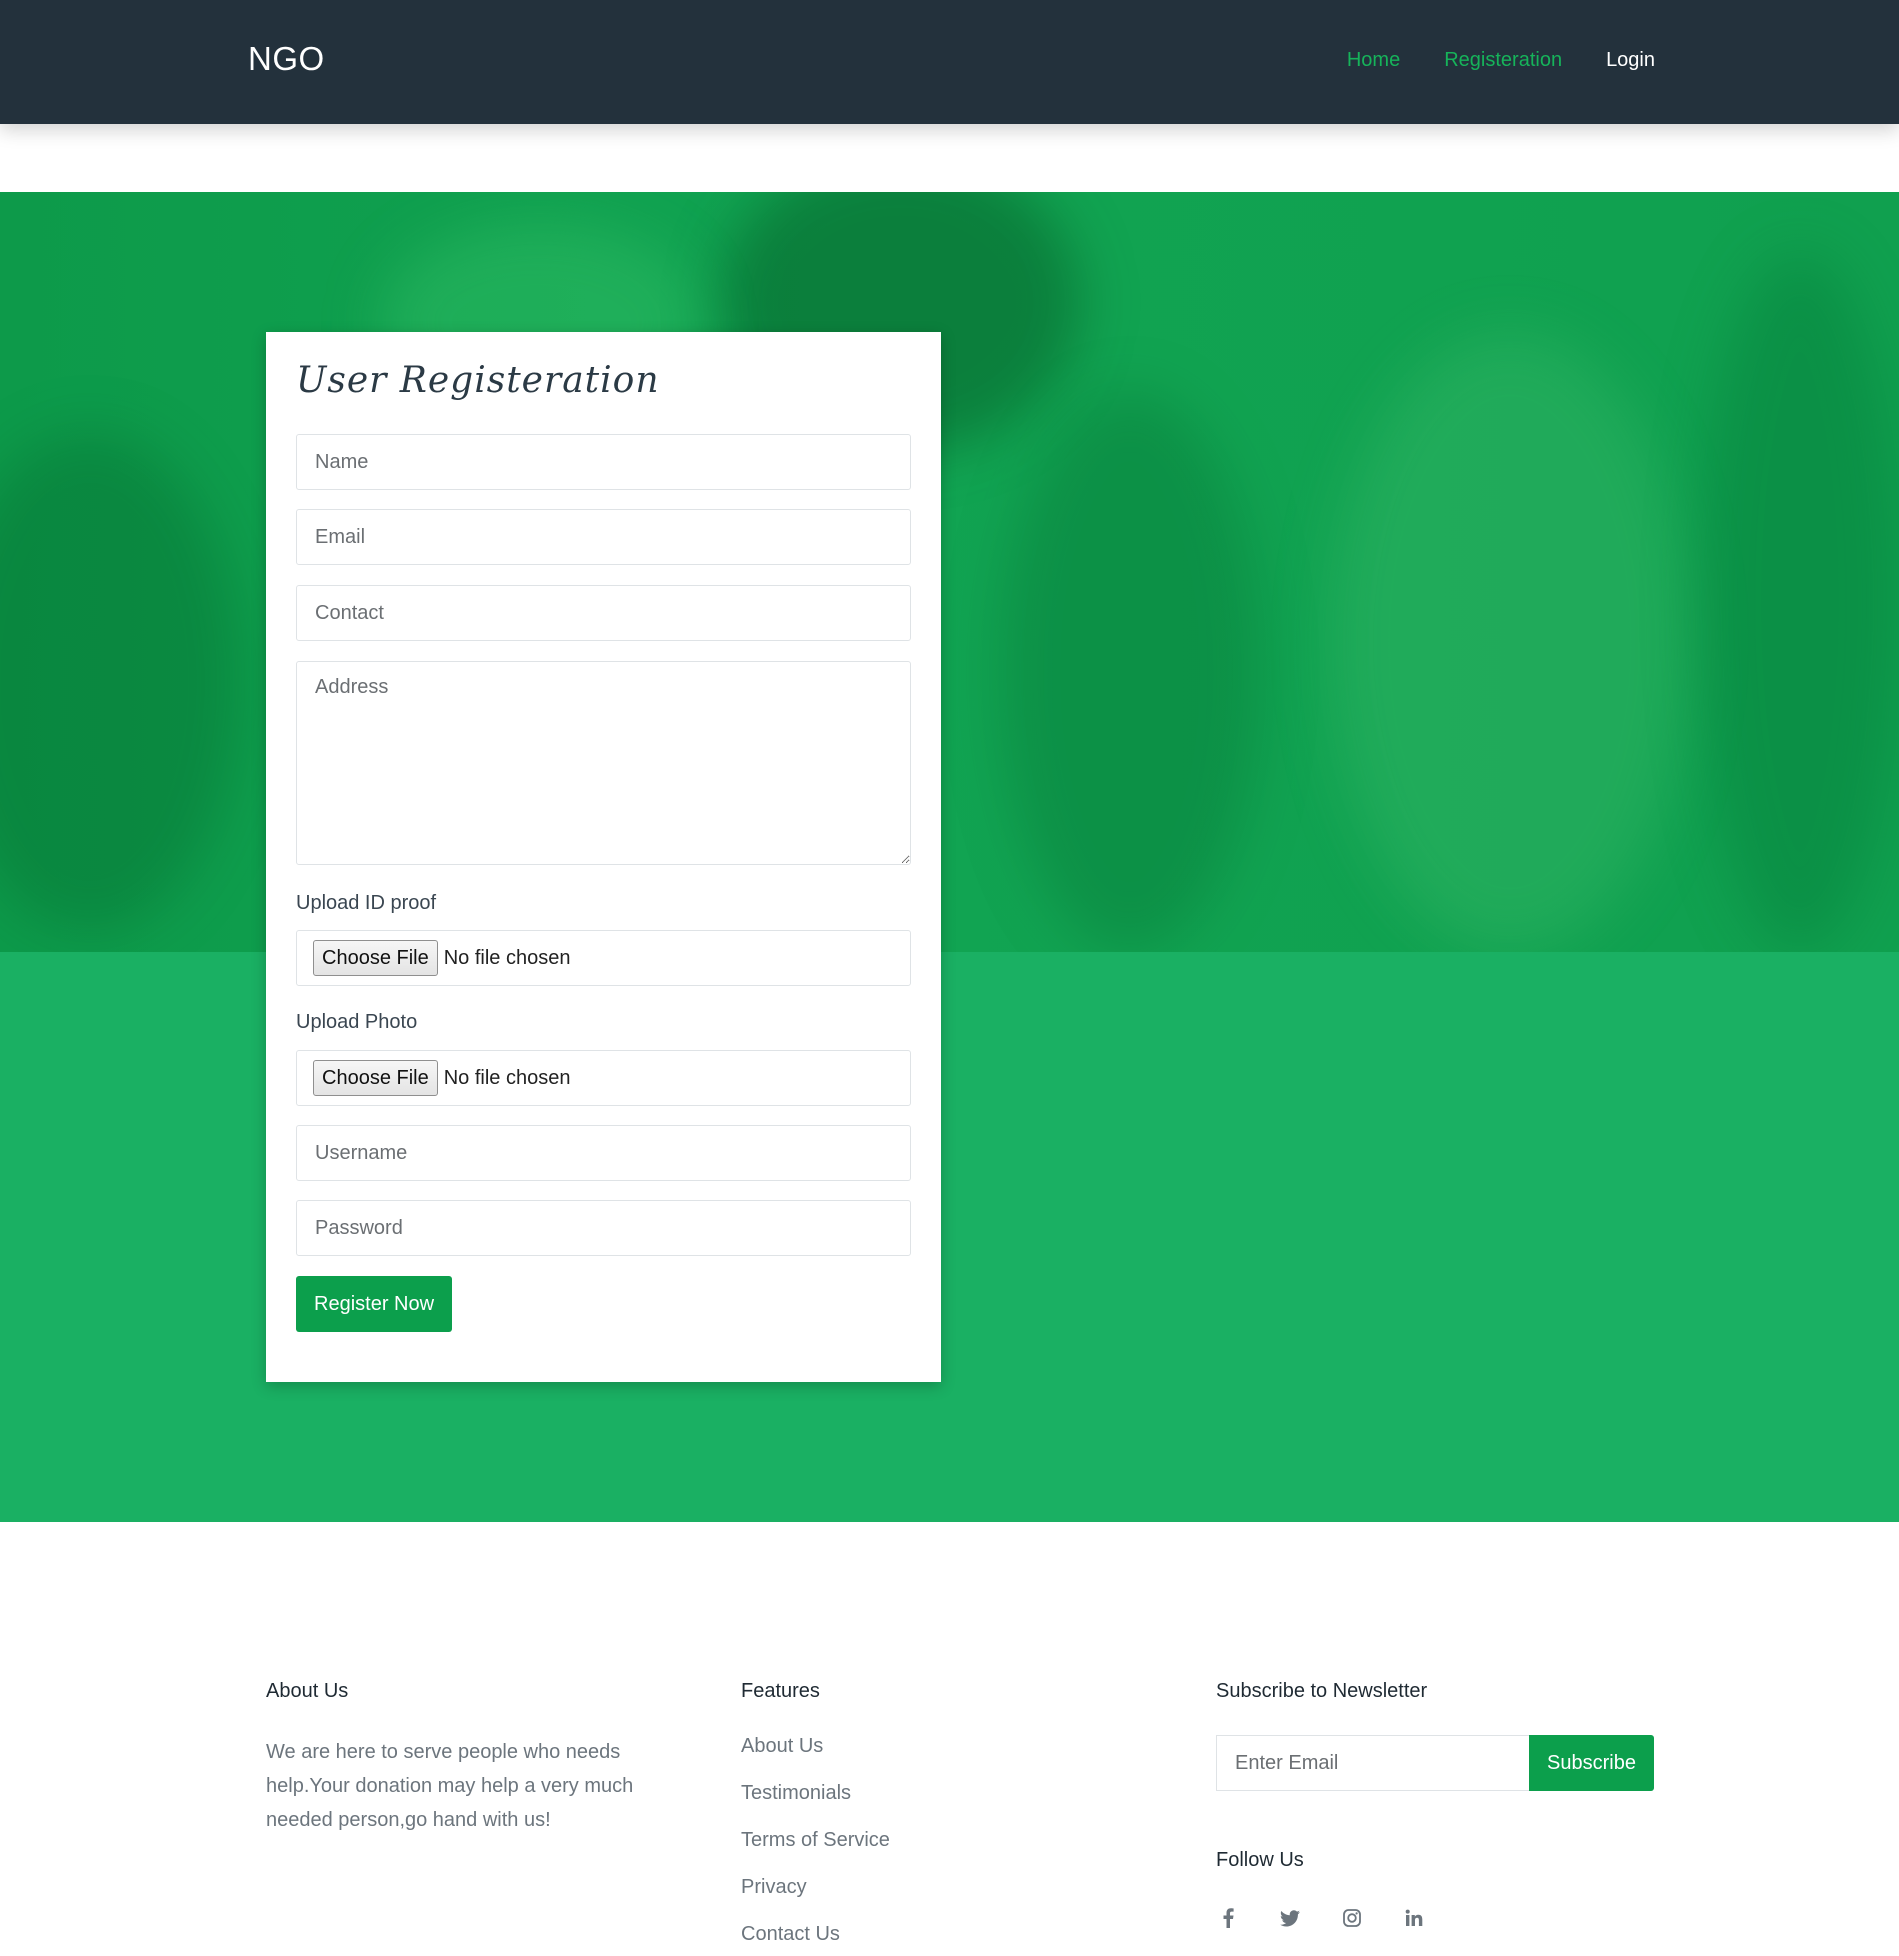 The height and width of the screenshot is (1956, 1899). What do you see at coordinates (603, 462) in the screenshot?
I see `name-input` at bounding box center [603, 462].